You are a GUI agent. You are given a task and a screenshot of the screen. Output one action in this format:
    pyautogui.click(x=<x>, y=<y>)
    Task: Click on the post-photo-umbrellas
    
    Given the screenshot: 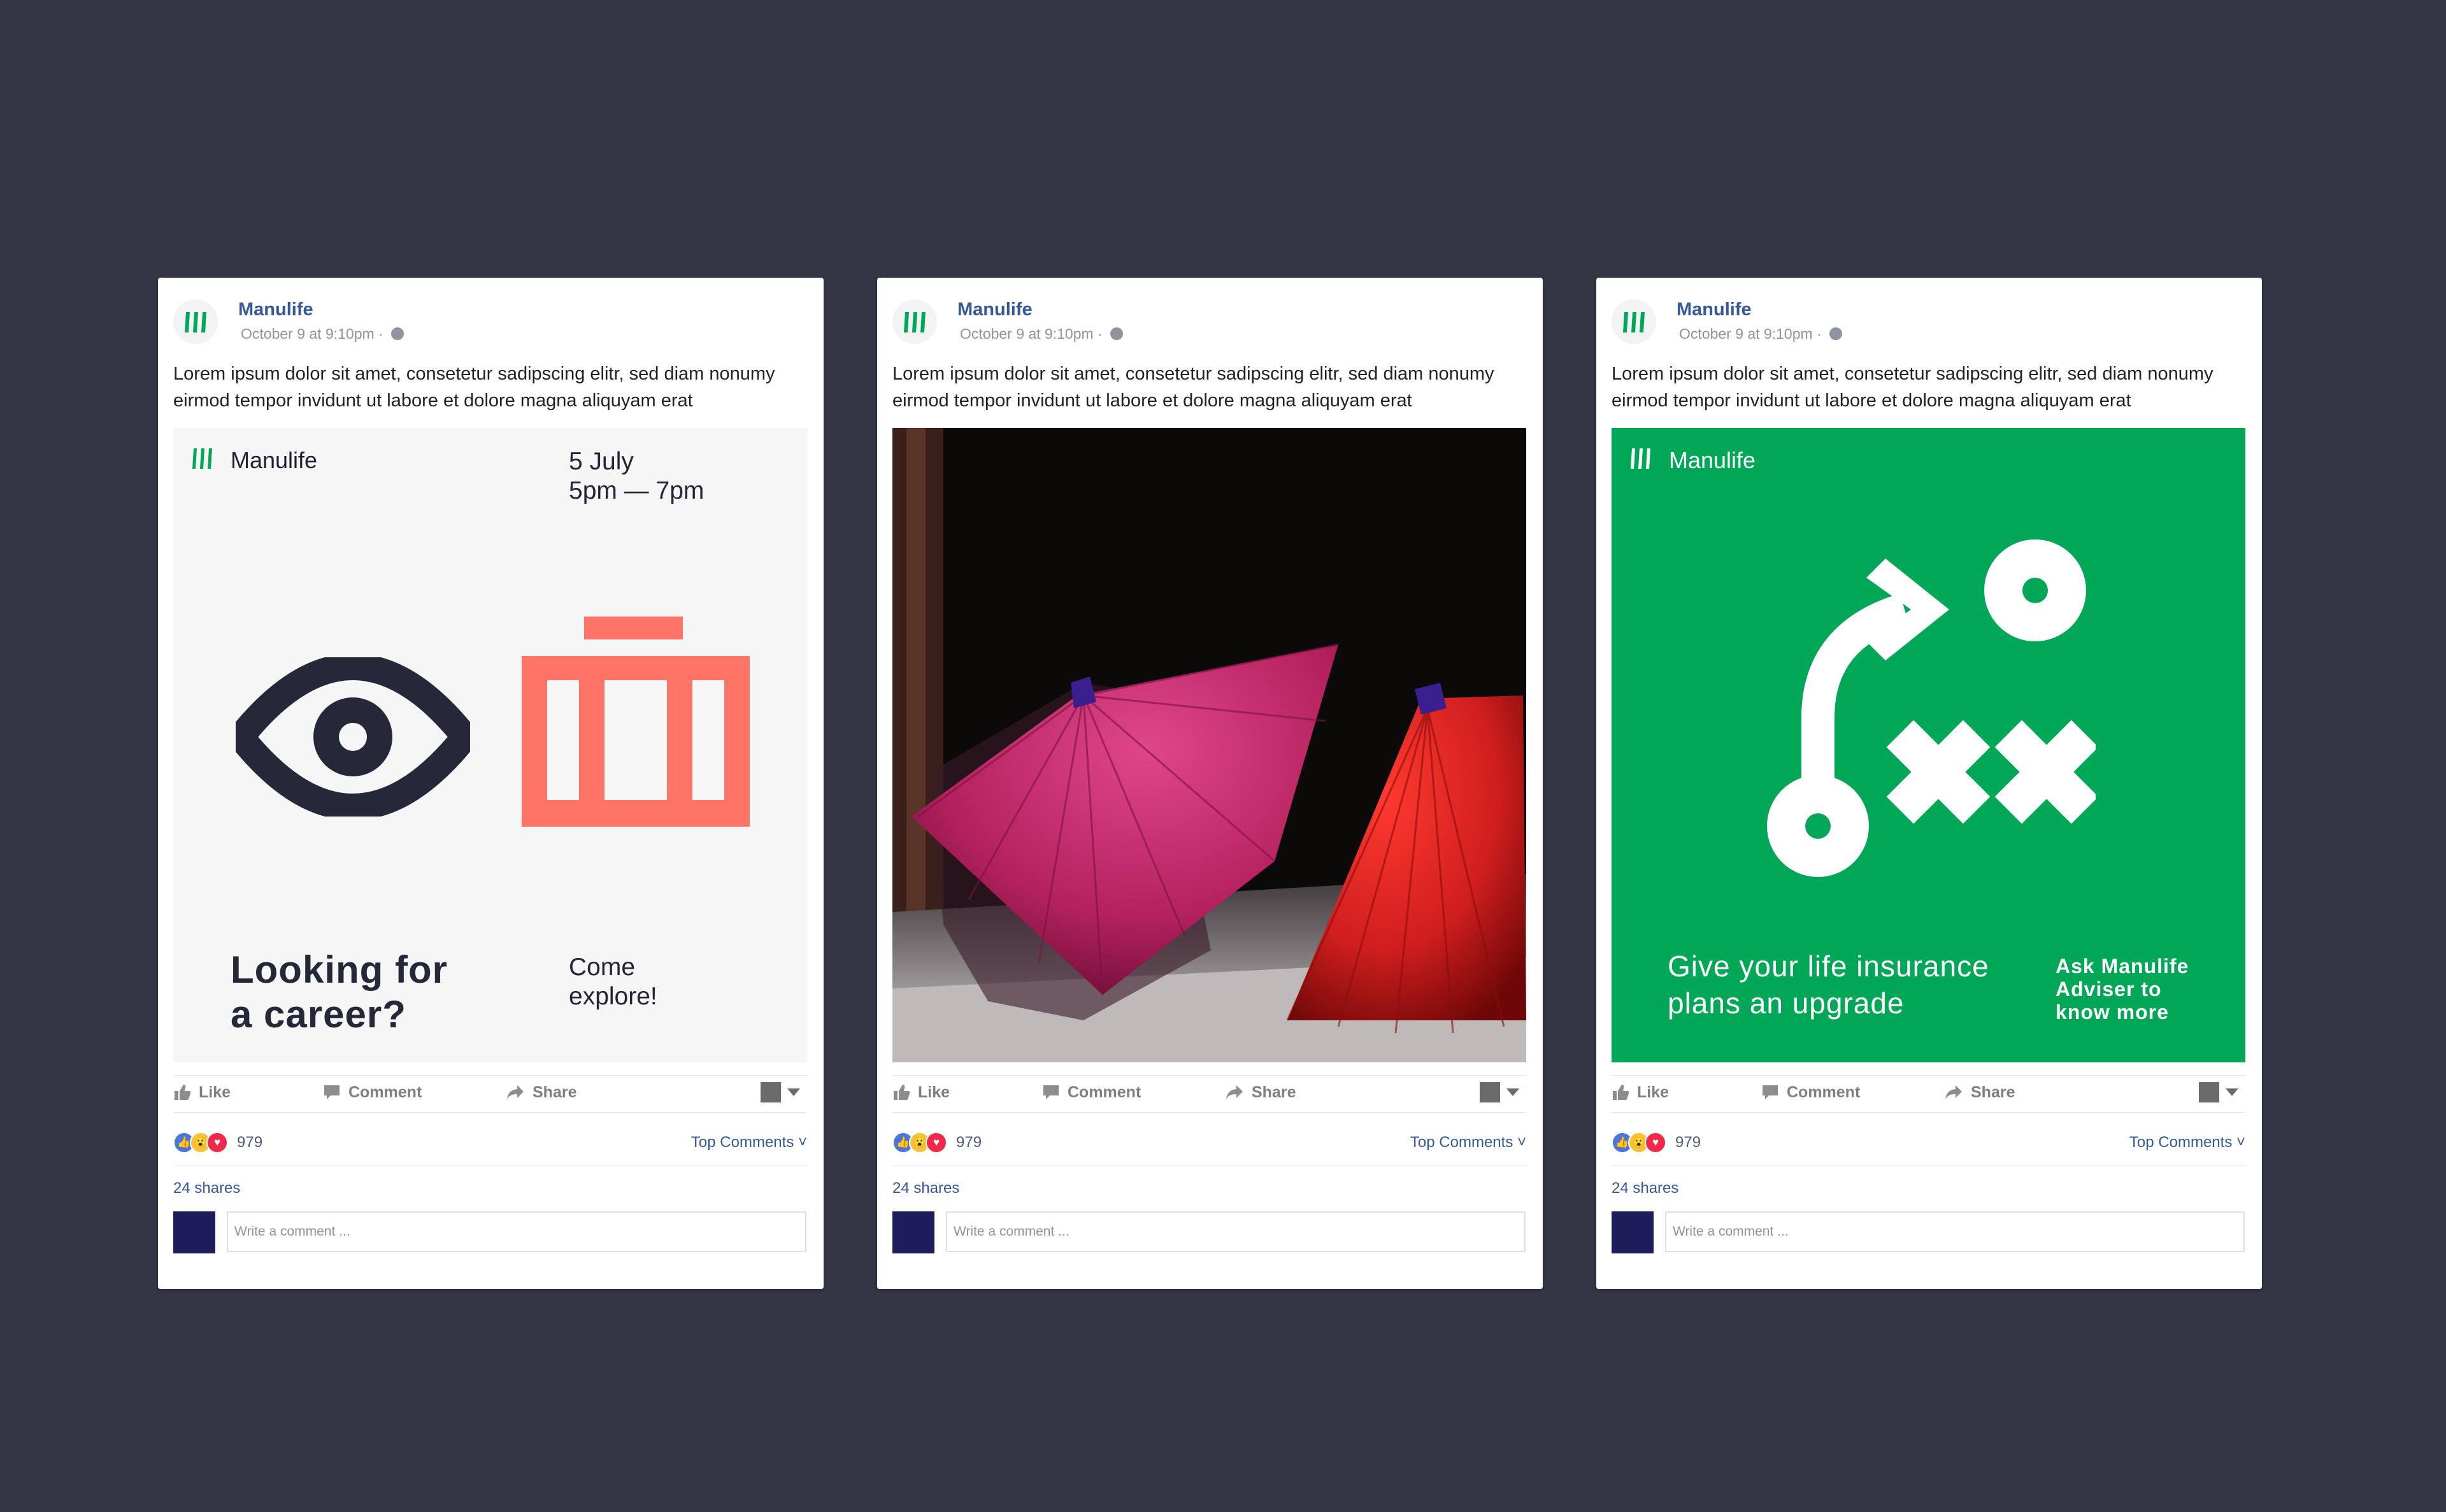 What is the action you would take?
    pyautogui.click(x=1209, y=745)
    